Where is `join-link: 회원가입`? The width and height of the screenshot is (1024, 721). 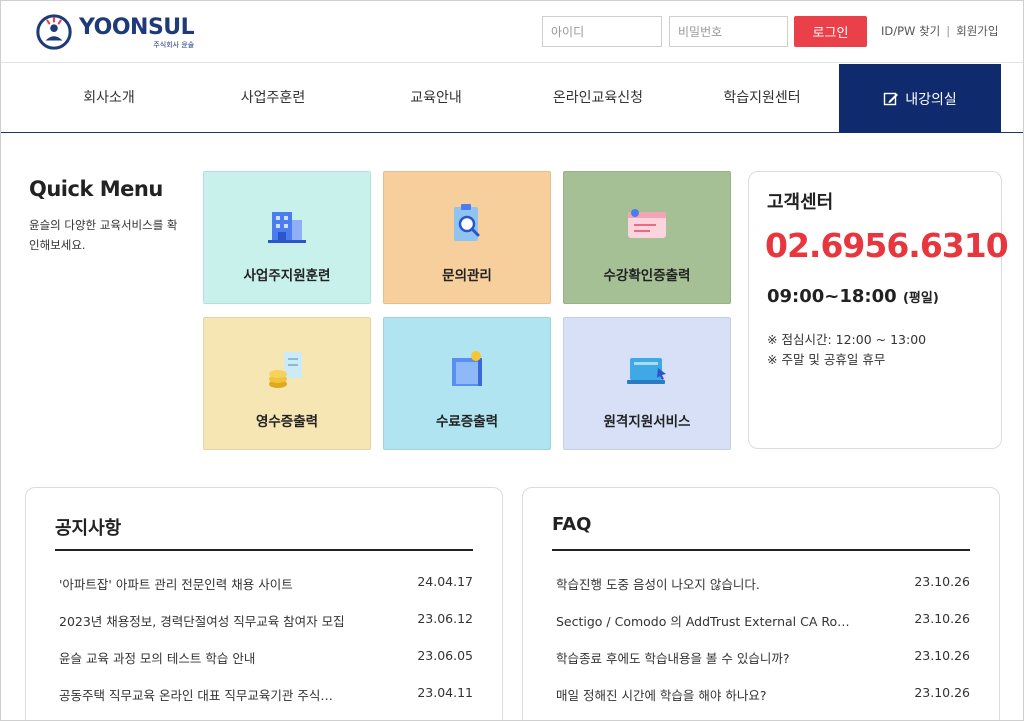 join-link: 회원가입 is located at coordinates (977, 31).